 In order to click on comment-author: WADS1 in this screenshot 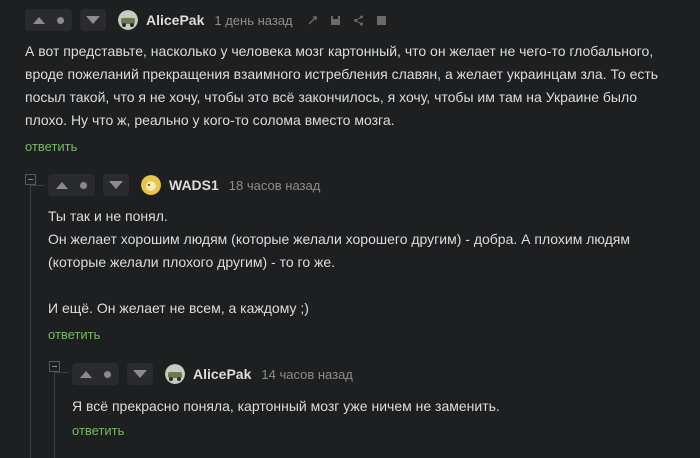, I will do `click(194, 185)`.